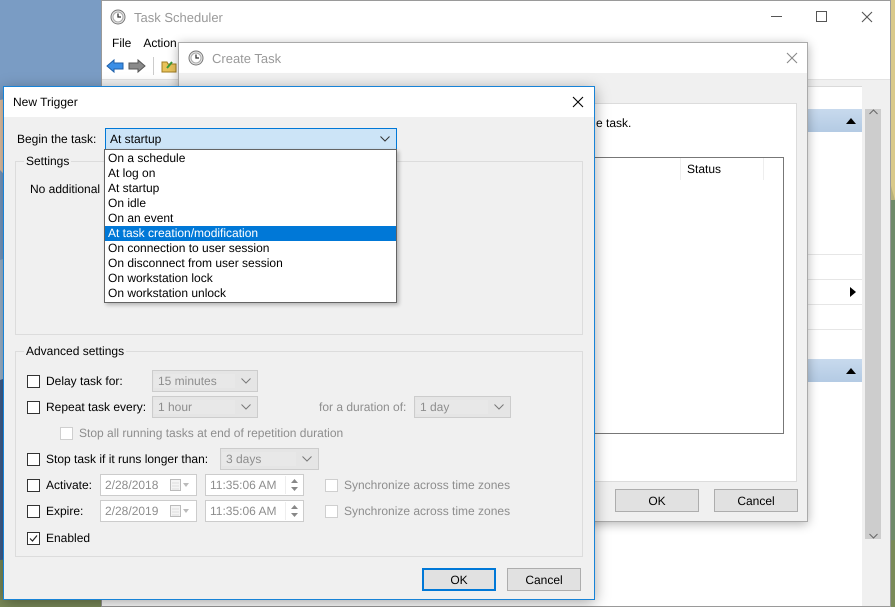 The width and height of the screenshot is (895, 607). I want to click on dropdown-option: At startup, so click(250, 188).